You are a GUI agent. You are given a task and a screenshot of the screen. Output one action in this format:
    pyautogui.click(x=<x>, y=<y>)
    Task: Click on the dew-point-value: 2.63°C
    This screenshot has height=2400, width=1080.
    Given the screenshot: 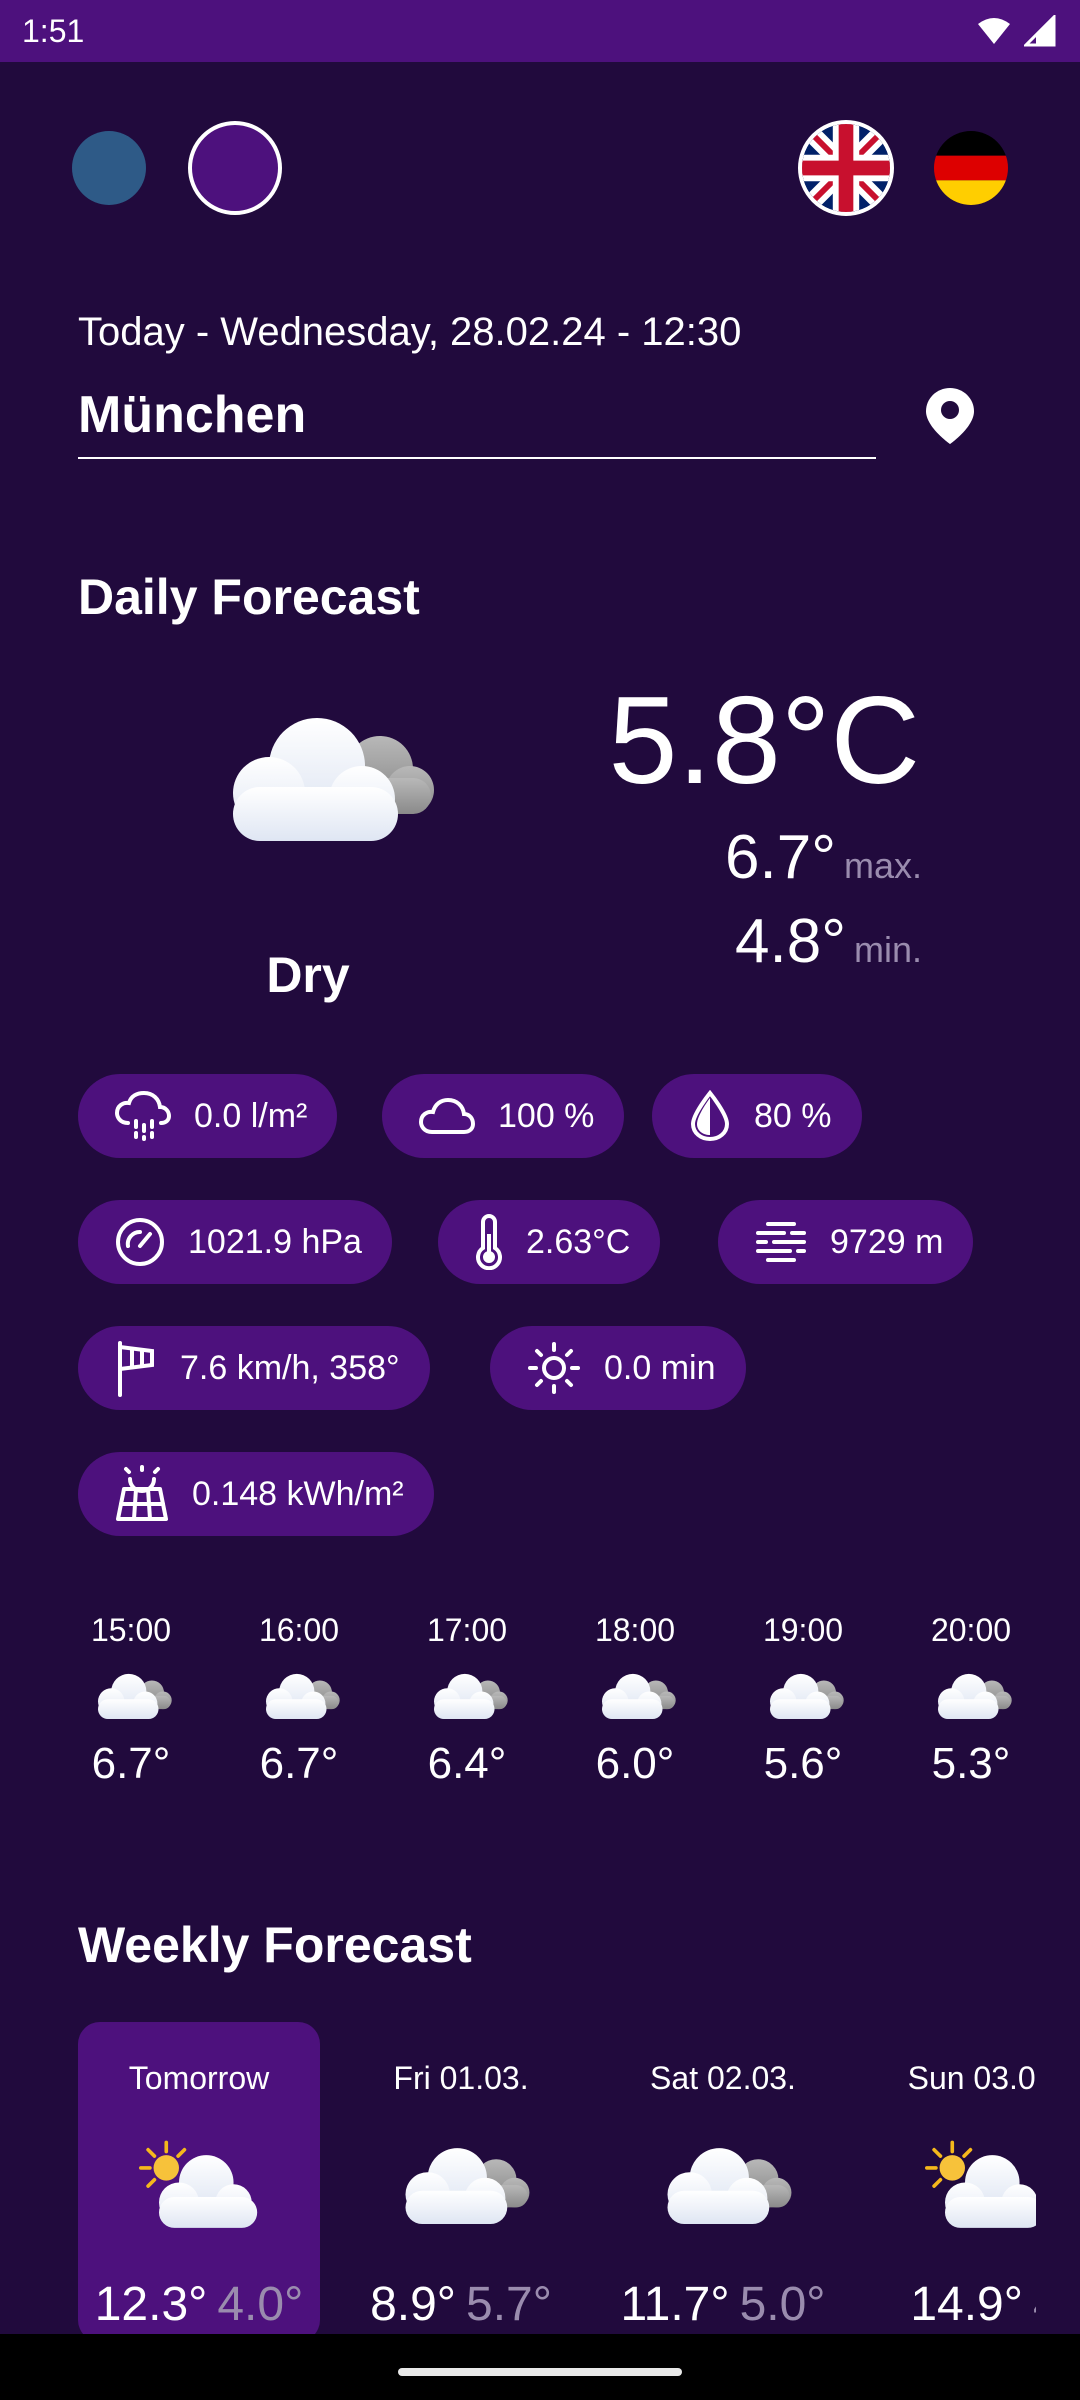 What is the action you would take?
    pyautogui.click(x=578, y=1241)
    